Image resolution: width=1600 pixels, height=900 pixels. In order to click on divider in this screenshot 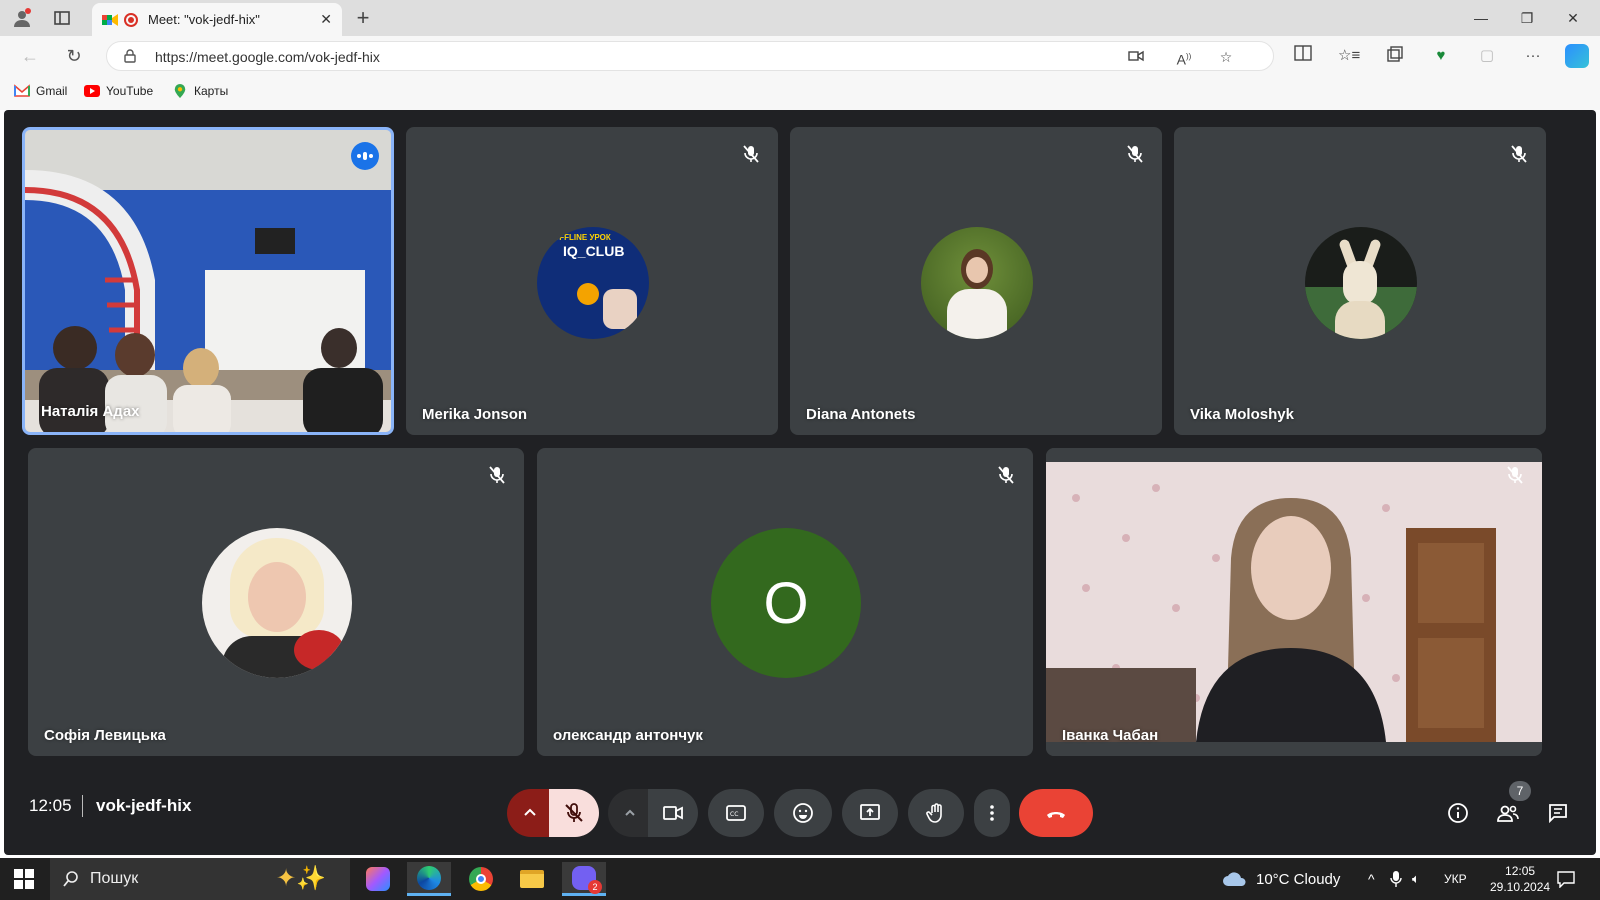, I will do `click(82, 806)`.